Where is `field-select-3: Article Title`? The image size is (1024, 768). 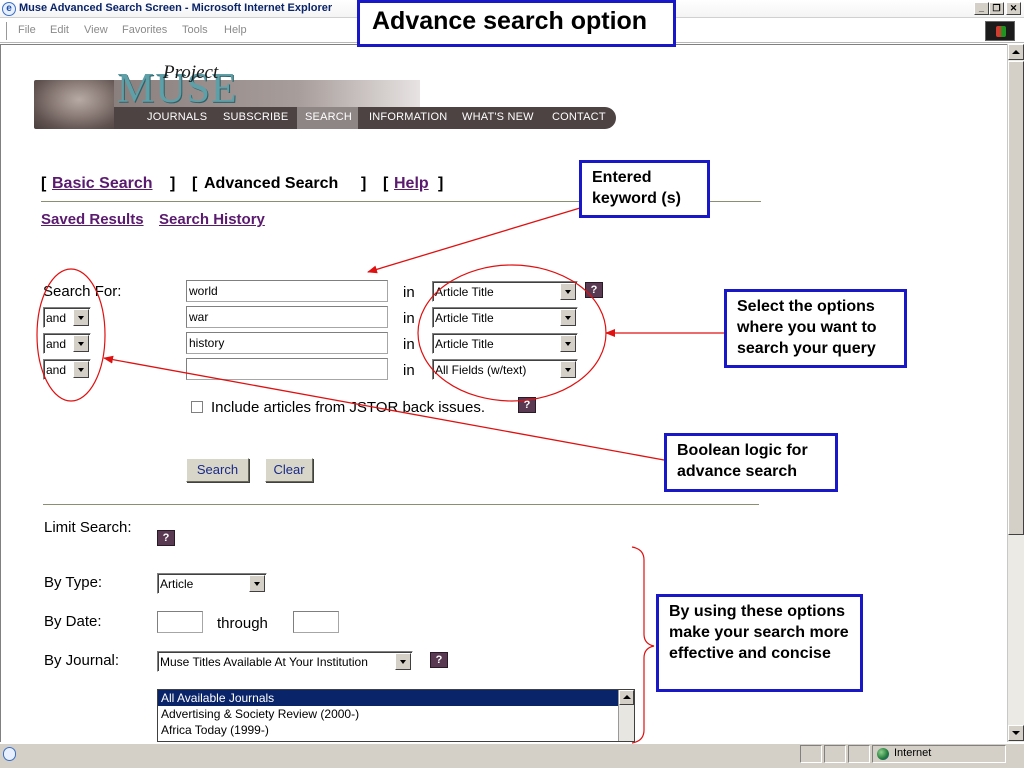
field-select-3: Article Title is located at coordinates (505, 343).